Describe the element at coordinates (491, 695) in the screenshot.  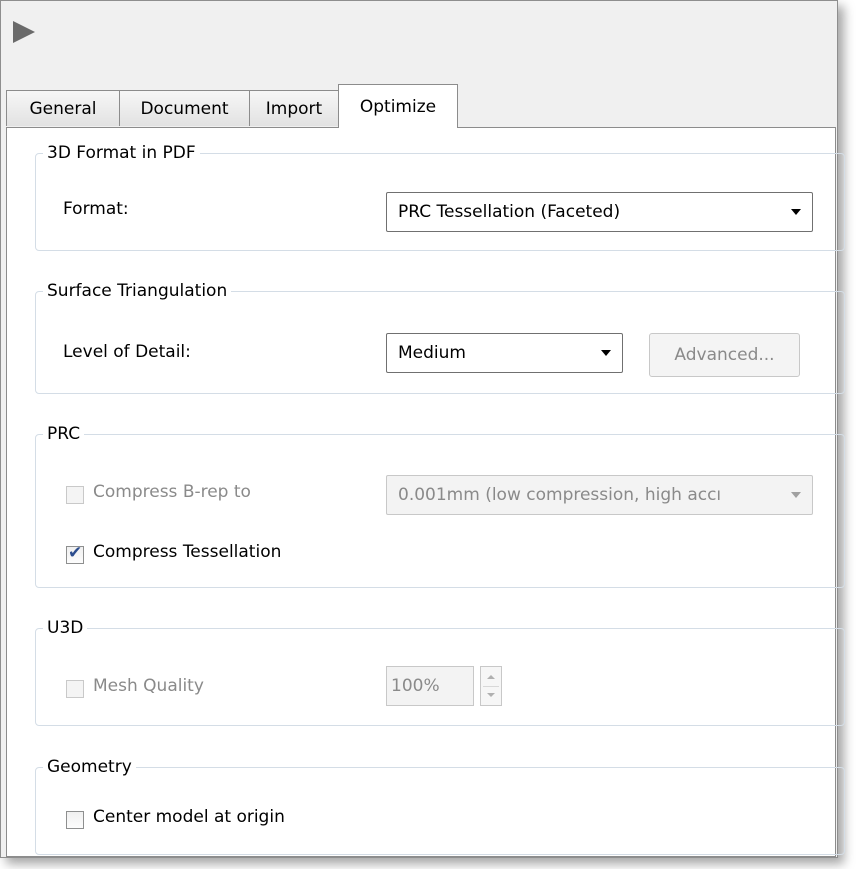
I see `spin-down-icon` at that location.